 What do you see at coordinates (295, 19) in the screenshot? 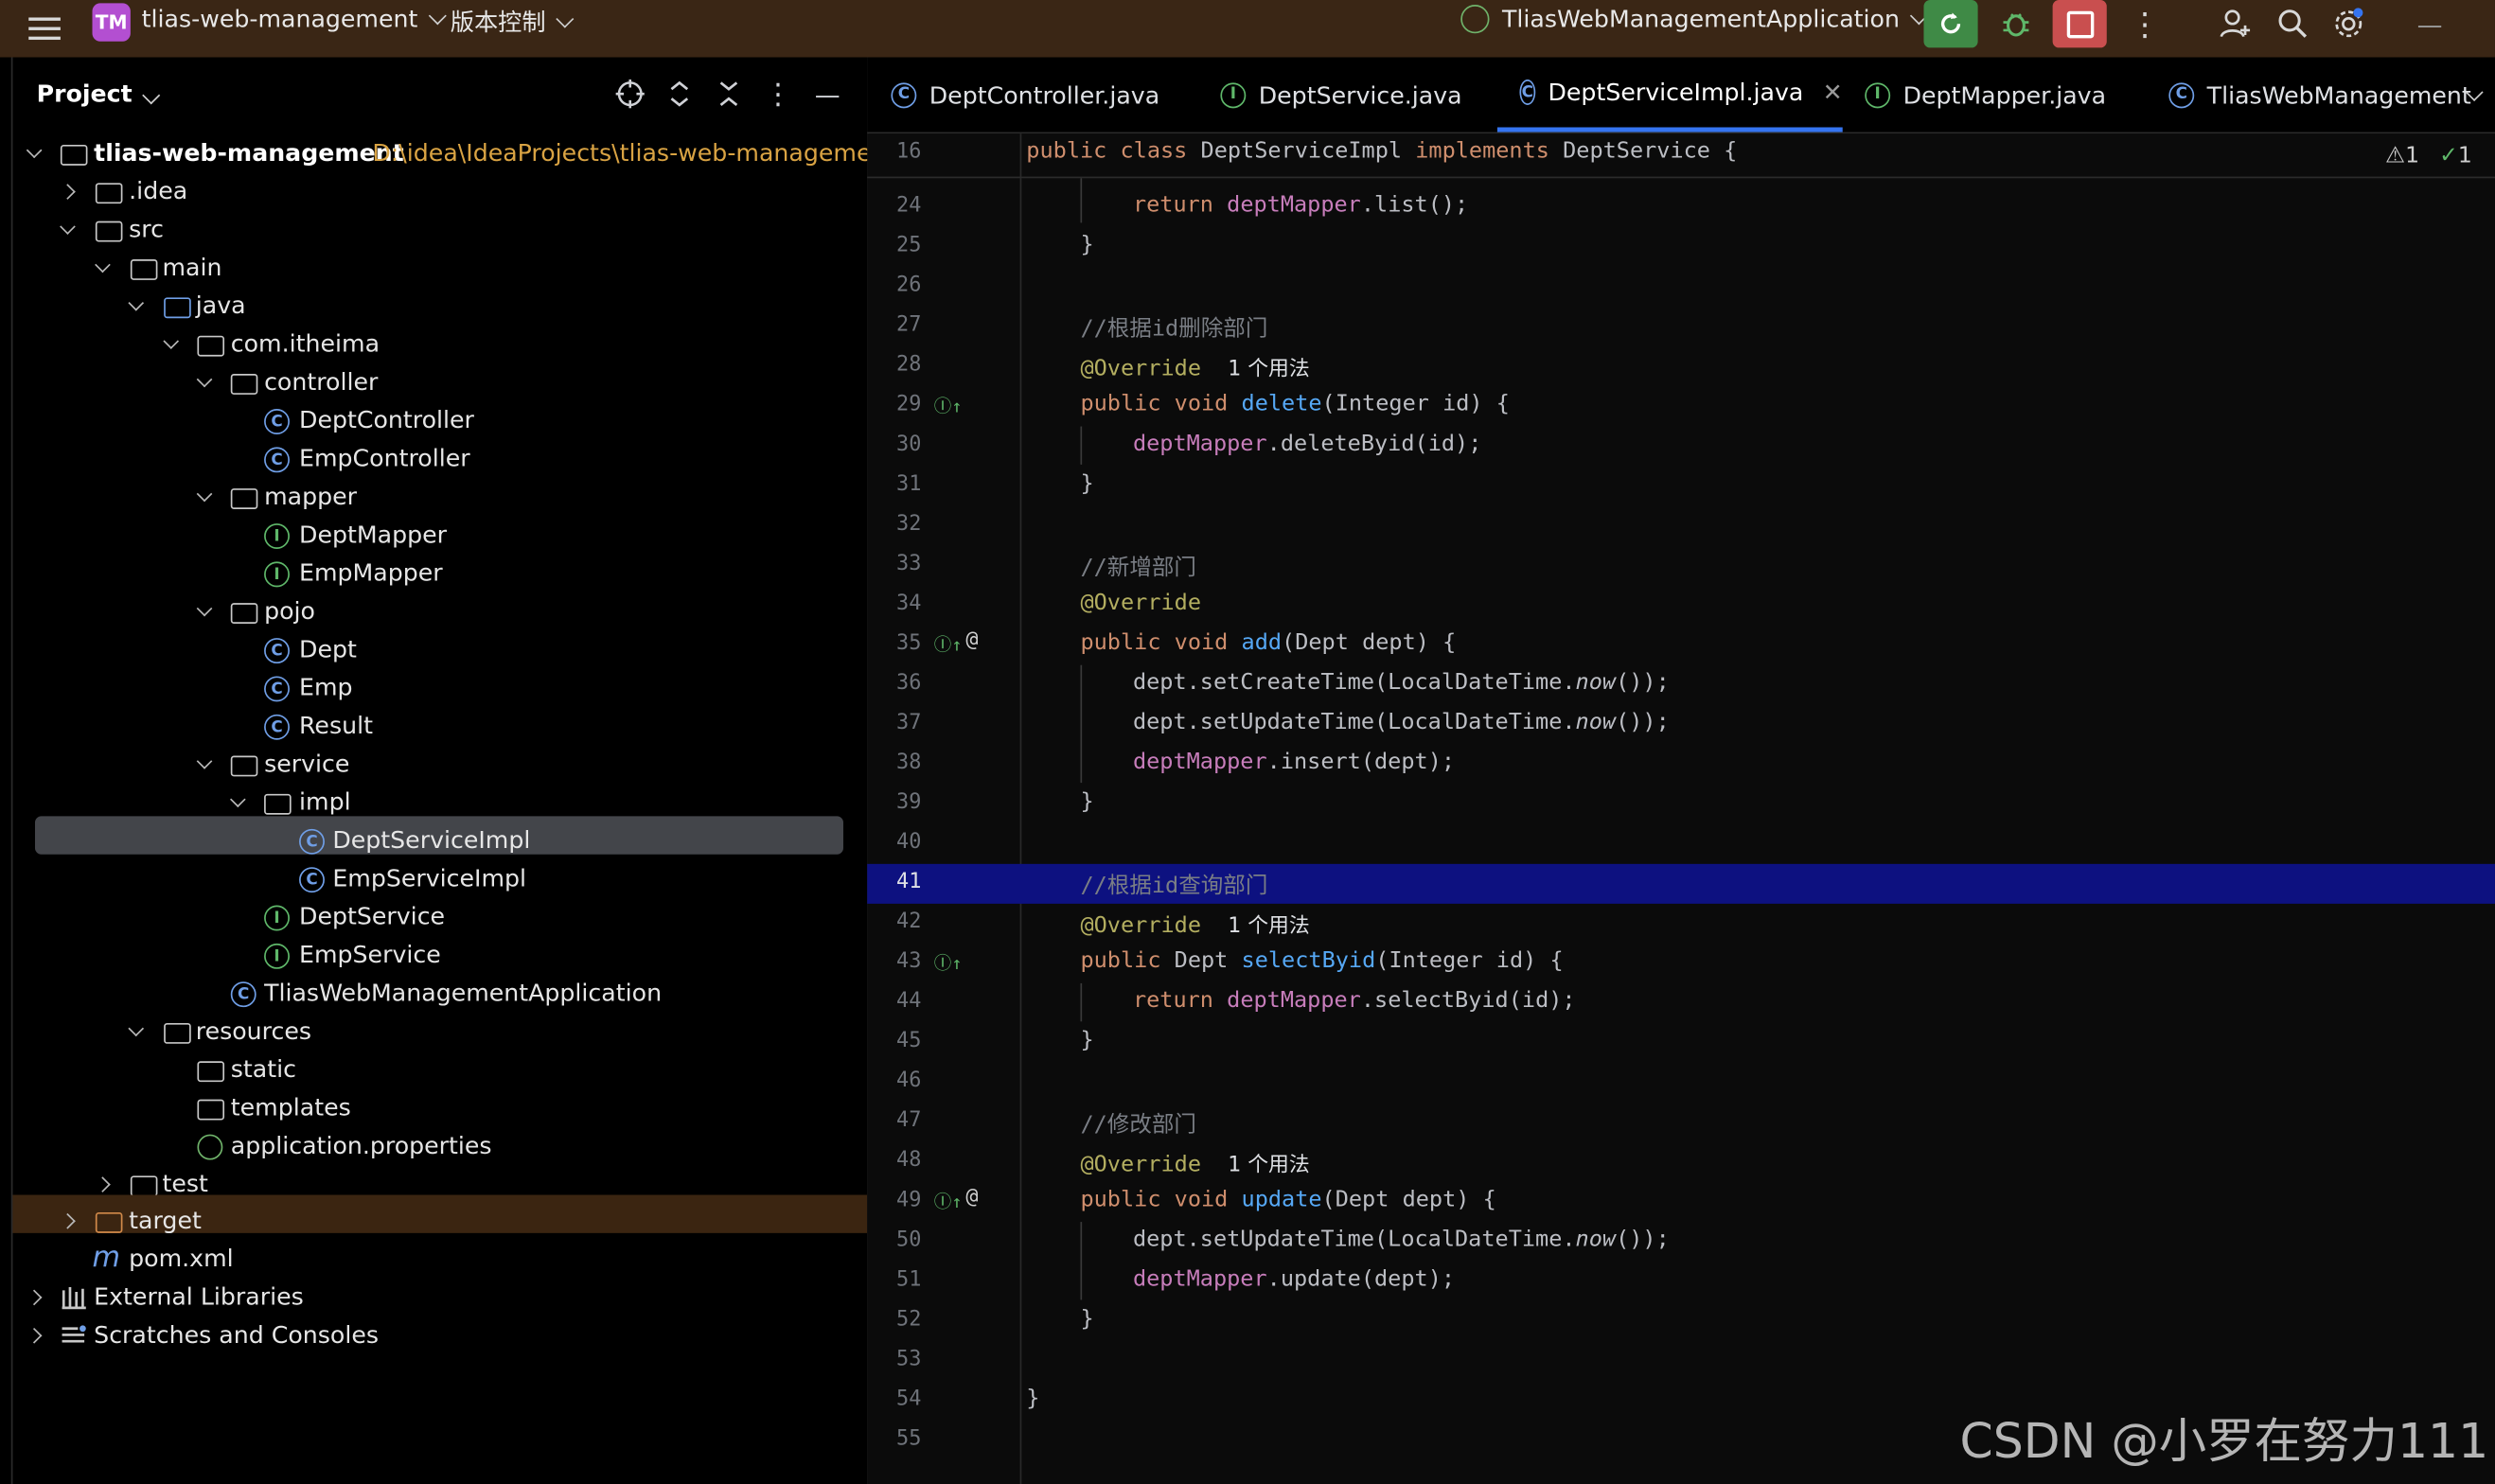
I see `project-selector: tlias-web-management` at bounding box center [295, 19].